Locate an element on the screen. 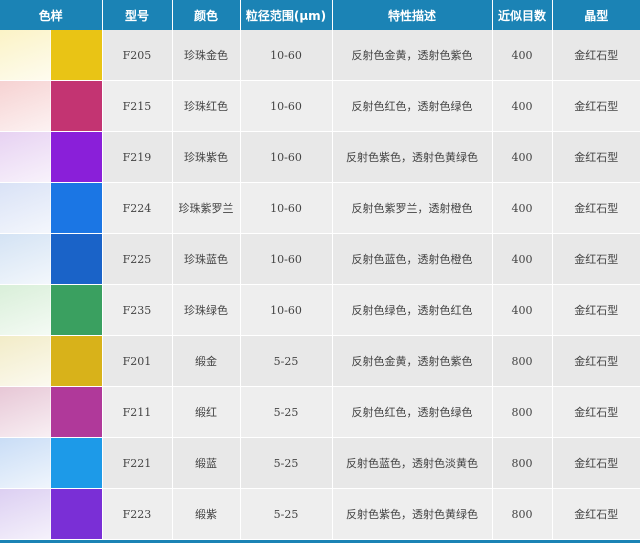 The image size is (640, 543). header-description: 特性描述 is located at coordinates (412, 15).